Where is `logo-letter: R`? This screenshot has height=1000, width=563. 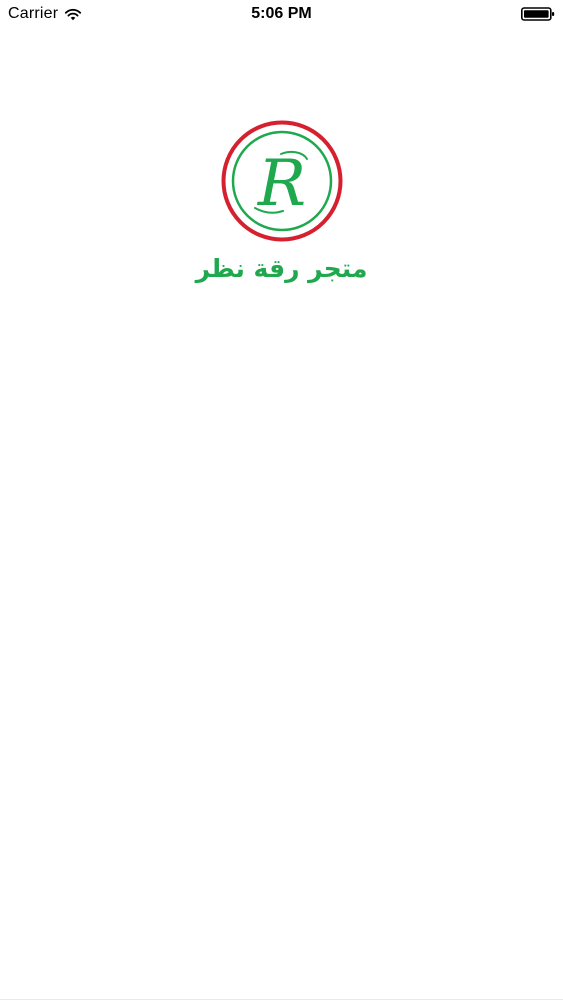
logo-letter: R is located at coordinates (281, 184).